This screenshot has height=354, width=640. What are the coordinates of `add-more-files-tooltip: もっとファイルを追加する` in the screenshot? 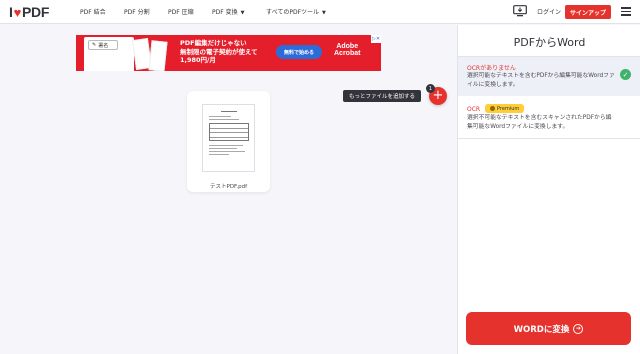 It's located at (382, 96).